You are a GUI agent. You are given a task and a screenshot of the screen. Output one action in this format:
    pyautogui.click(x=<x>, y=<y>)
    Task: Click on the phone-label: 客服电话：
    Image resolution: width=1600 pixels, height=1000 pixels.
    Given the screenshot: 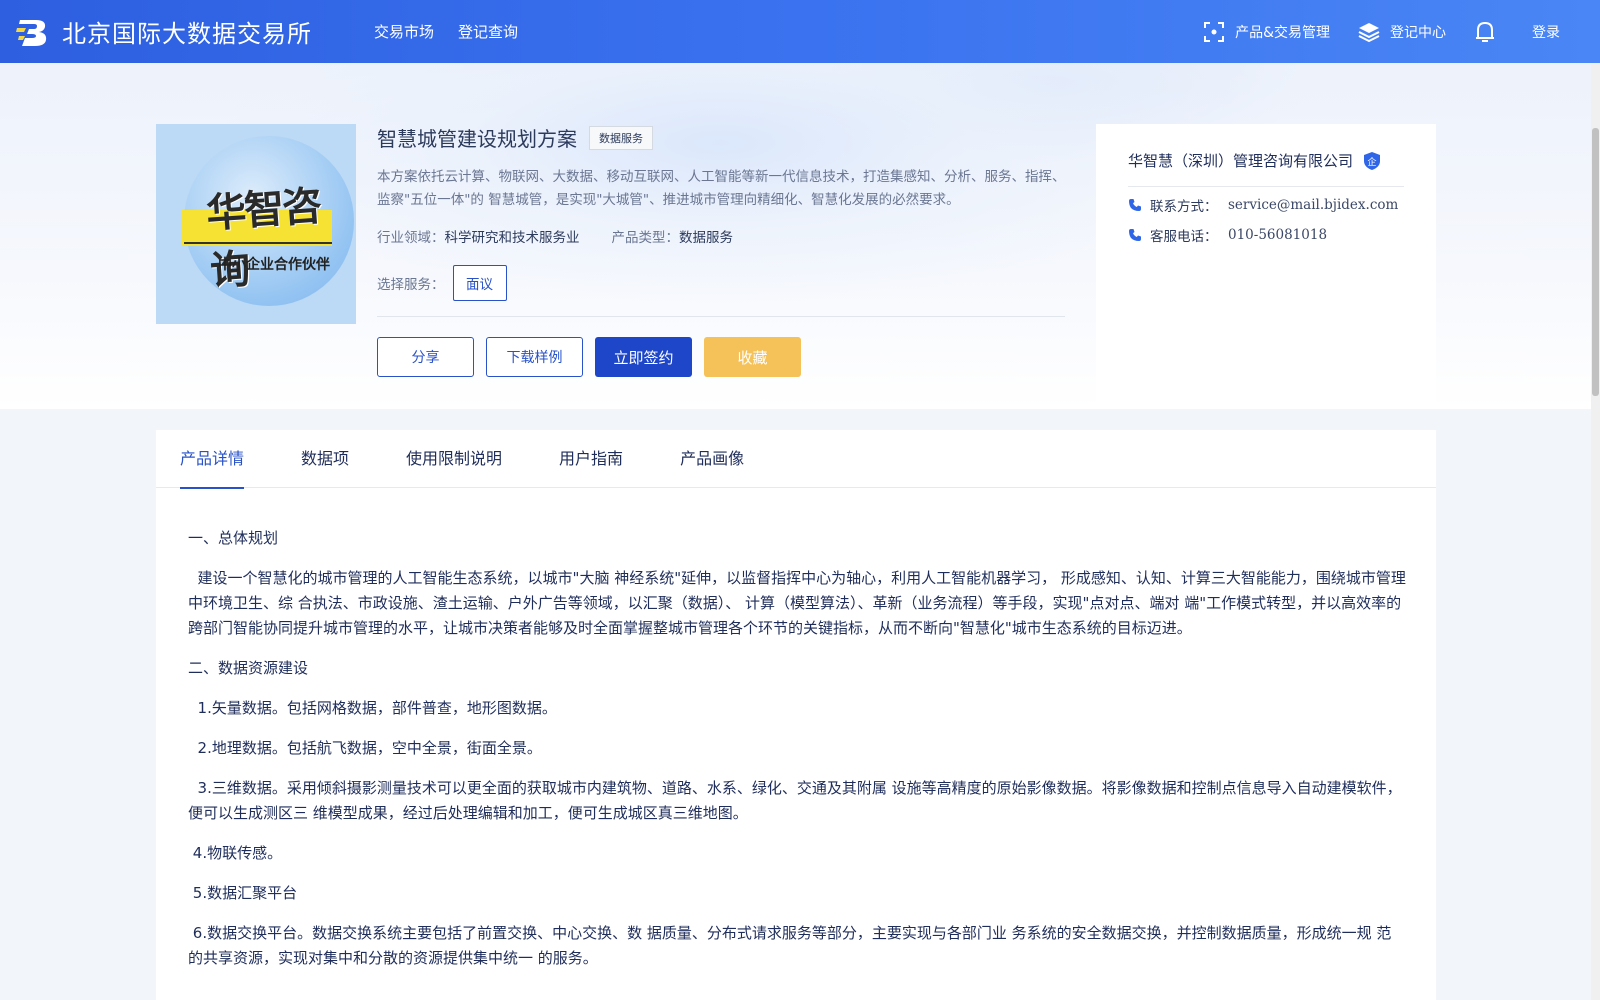 What is the action you would take?
    pyautogui.click(x=1184, y=237)
    